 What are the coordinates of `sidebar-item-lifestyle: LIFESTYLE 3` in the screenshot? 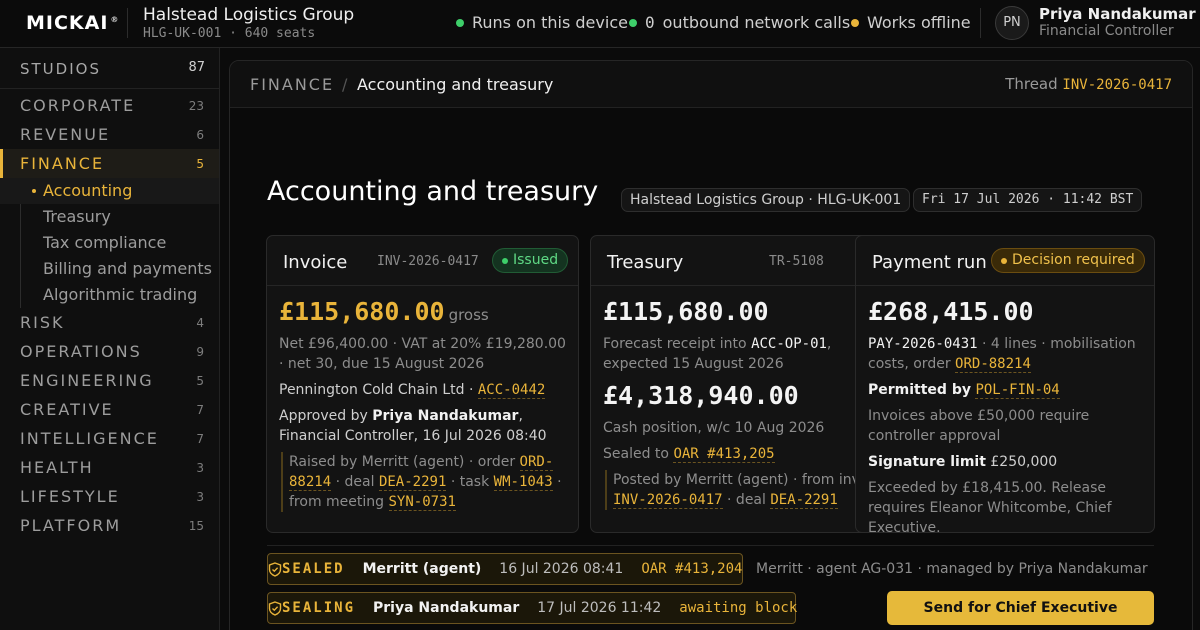 It's located at (109, 496).